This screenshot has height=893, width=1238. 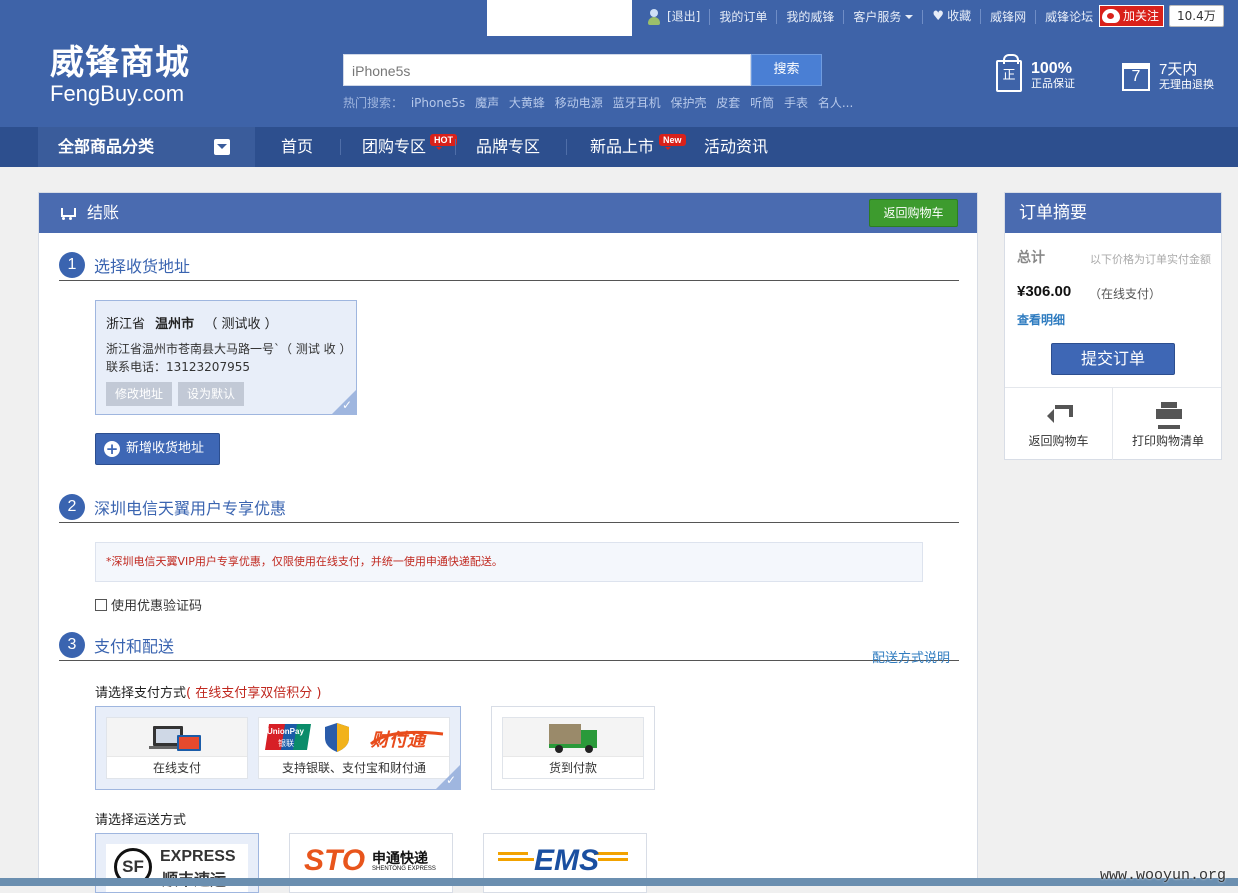 I want to click on site-logo: 威锋商城 FengBuy.com, so click(x=120, y=75).